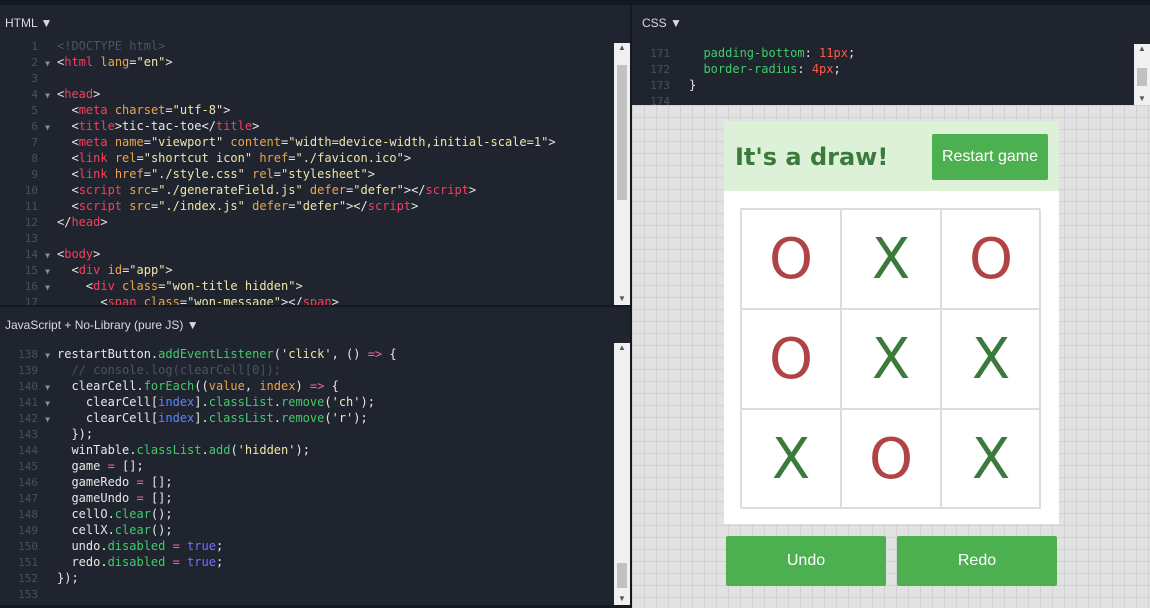  I want to click on code-token: href, so click(125, 174).